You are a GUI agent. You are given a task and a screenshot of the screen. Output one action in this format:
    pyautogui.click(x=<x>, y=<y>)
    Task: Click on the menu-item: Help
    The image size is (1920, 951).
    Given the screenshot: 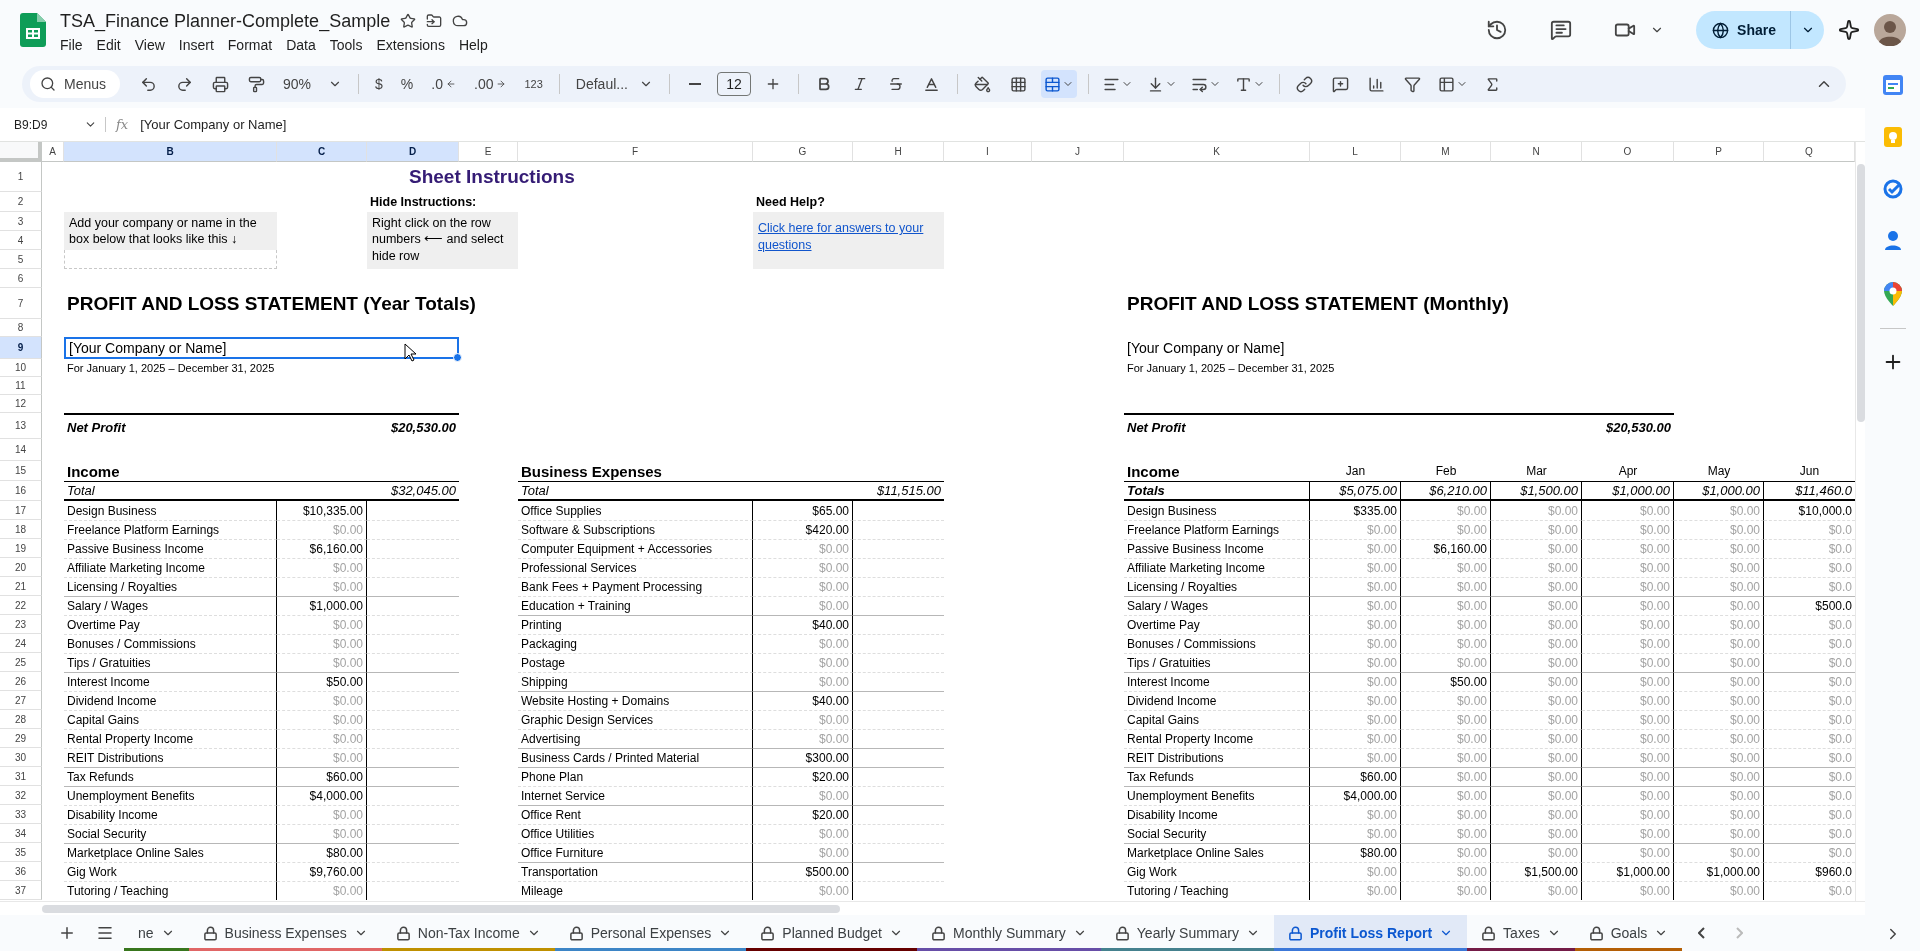 What is the action you would take?
    pyautogui.click(x=473, y=44)
    